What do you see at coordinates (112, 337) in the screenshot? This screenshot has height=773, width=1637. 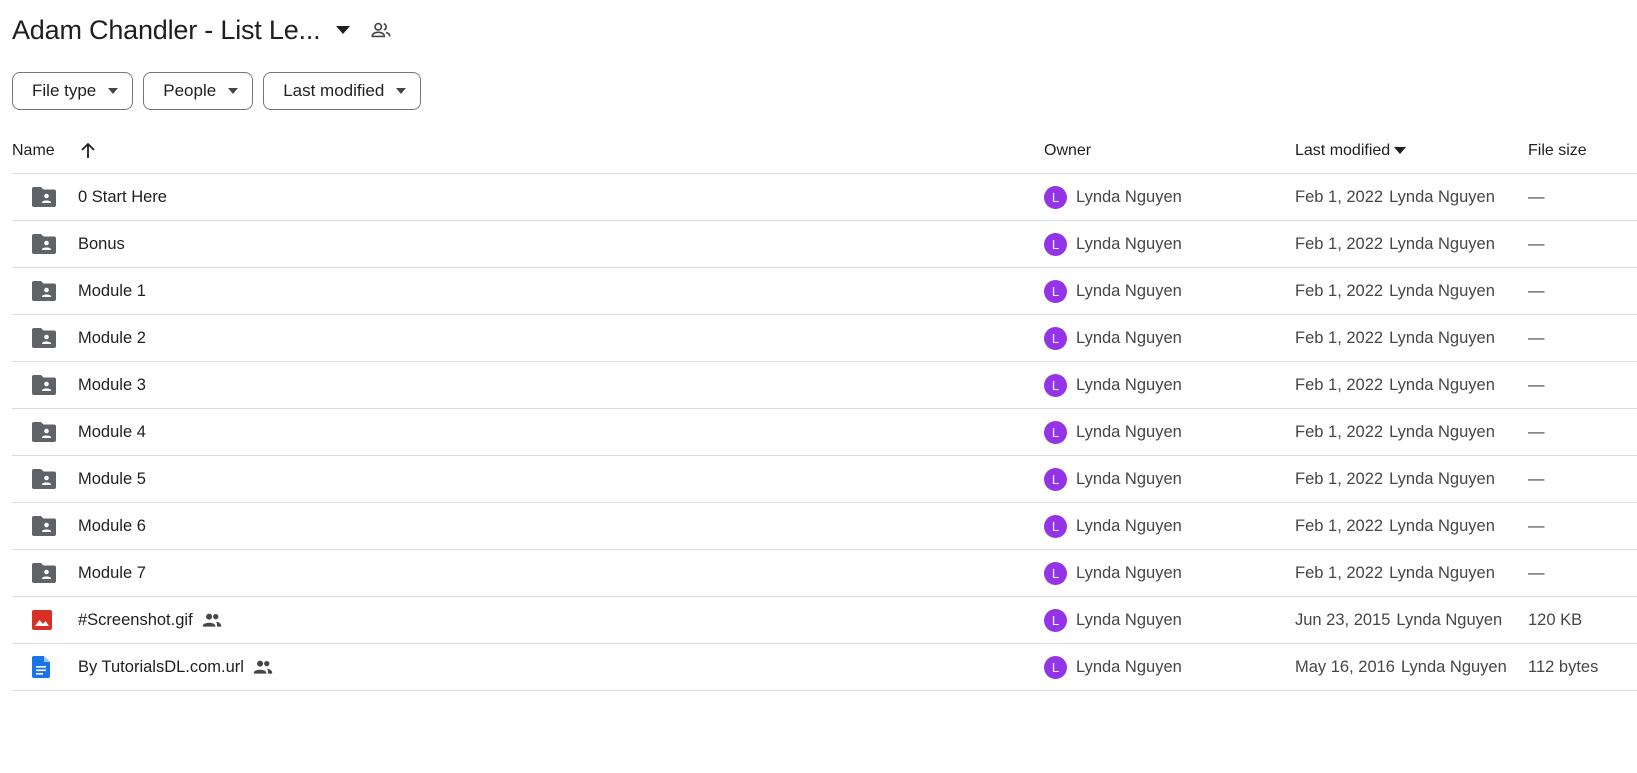 I see `file-name: Module 2` at bounding box center [112, 337].